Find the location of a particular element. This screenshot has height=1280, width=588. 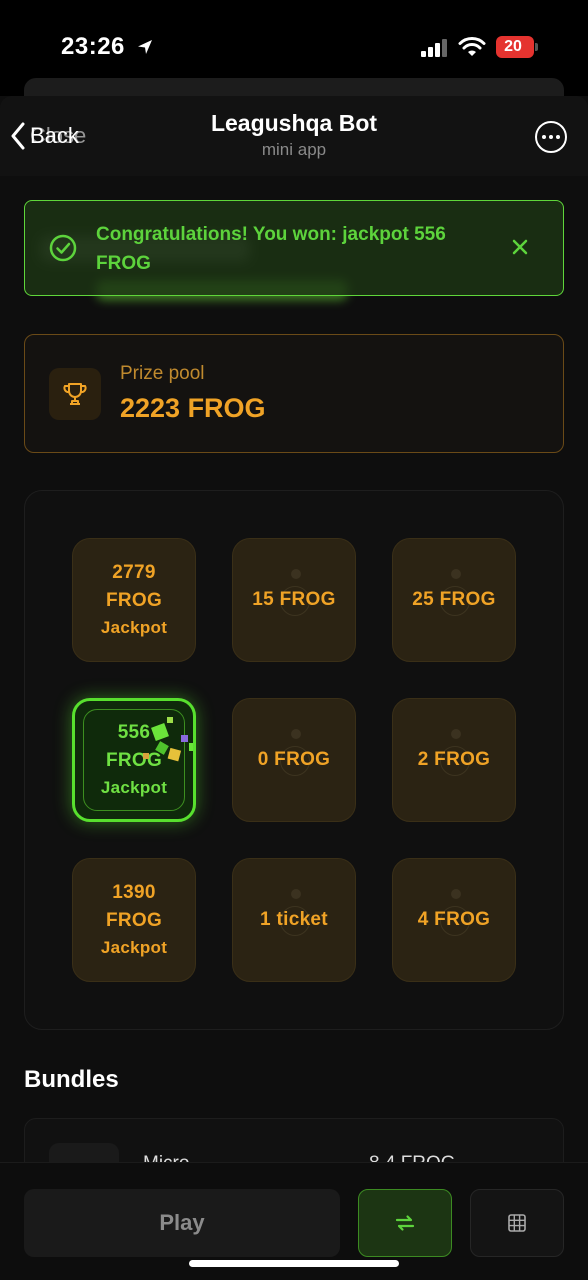

grid-tile: 1390 FROG Jackpot is located at coordinates (134, 920).